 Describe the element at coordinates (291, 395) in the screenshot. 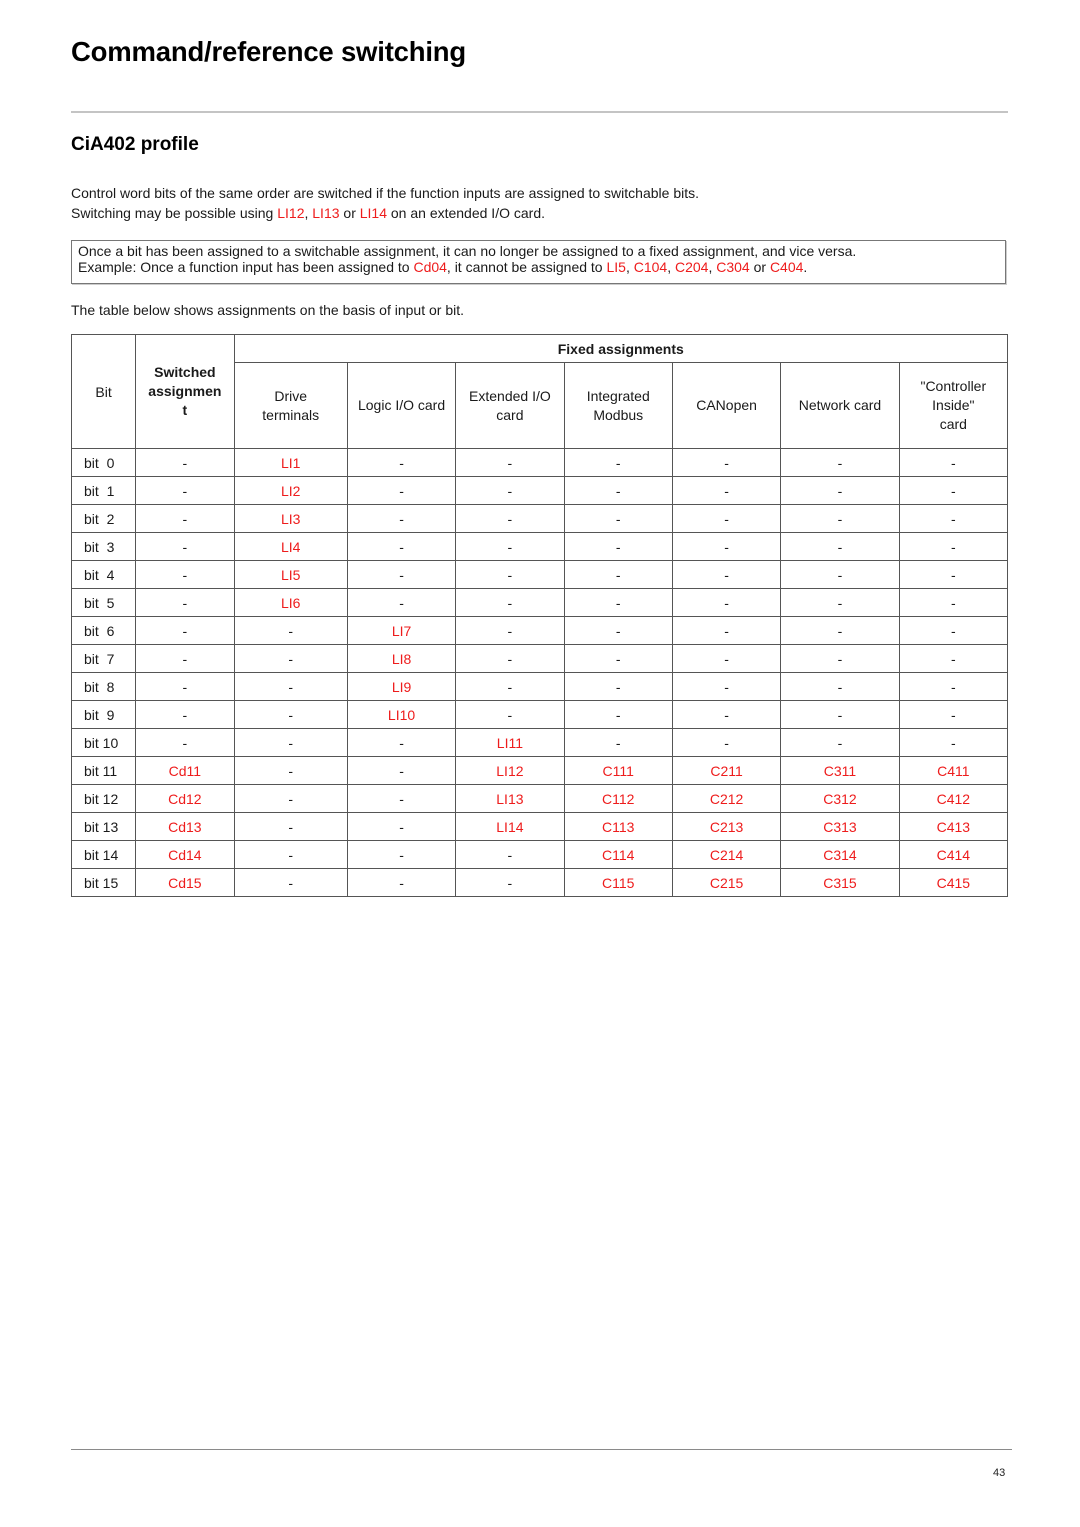

I see `col-header-line: Drive` at that location.